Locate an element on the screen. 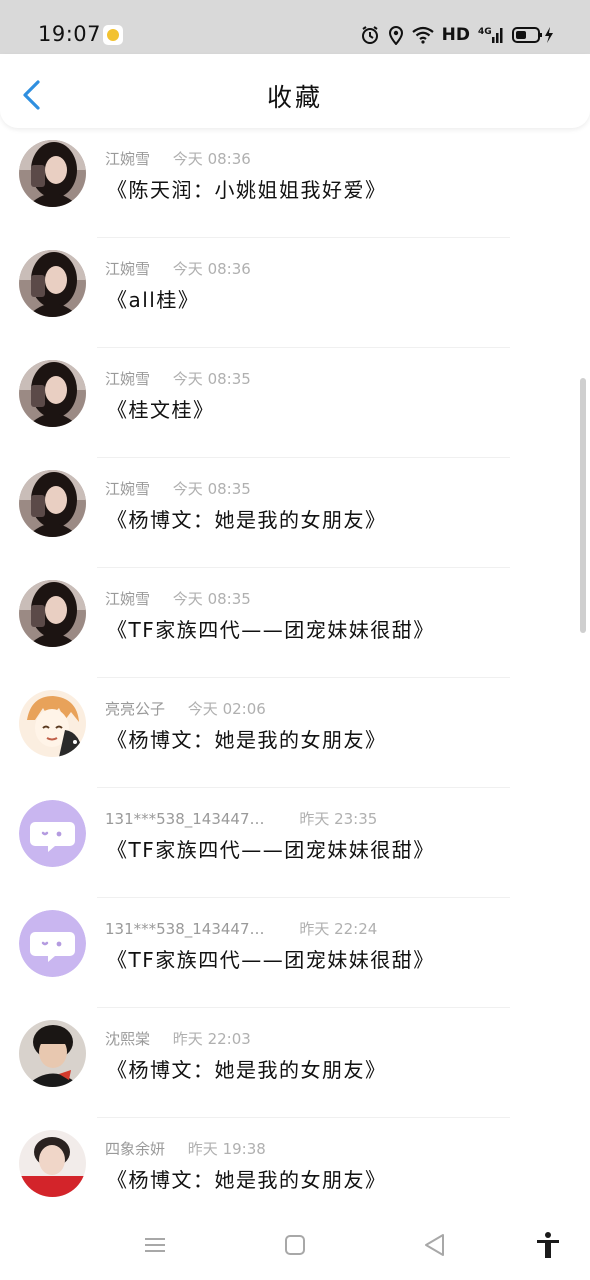 This screenshot has height=1280, width=590. boy-red-avatar-icon is located at coordinates (52, 1163).